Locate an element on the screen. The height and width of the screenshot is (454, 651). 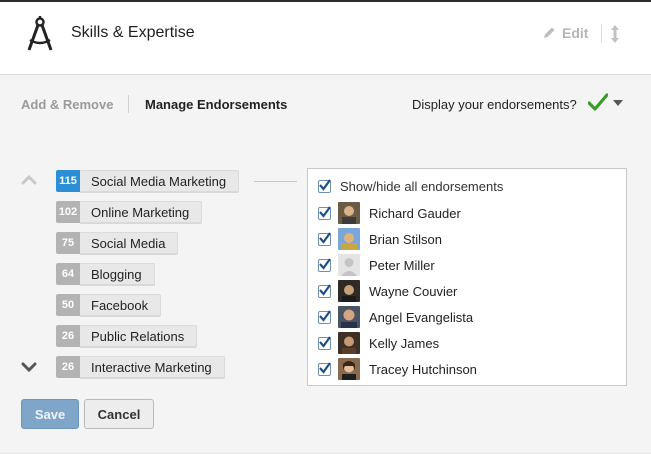
skill-label: Interactive Marketing is located at coordinates (152, 367).